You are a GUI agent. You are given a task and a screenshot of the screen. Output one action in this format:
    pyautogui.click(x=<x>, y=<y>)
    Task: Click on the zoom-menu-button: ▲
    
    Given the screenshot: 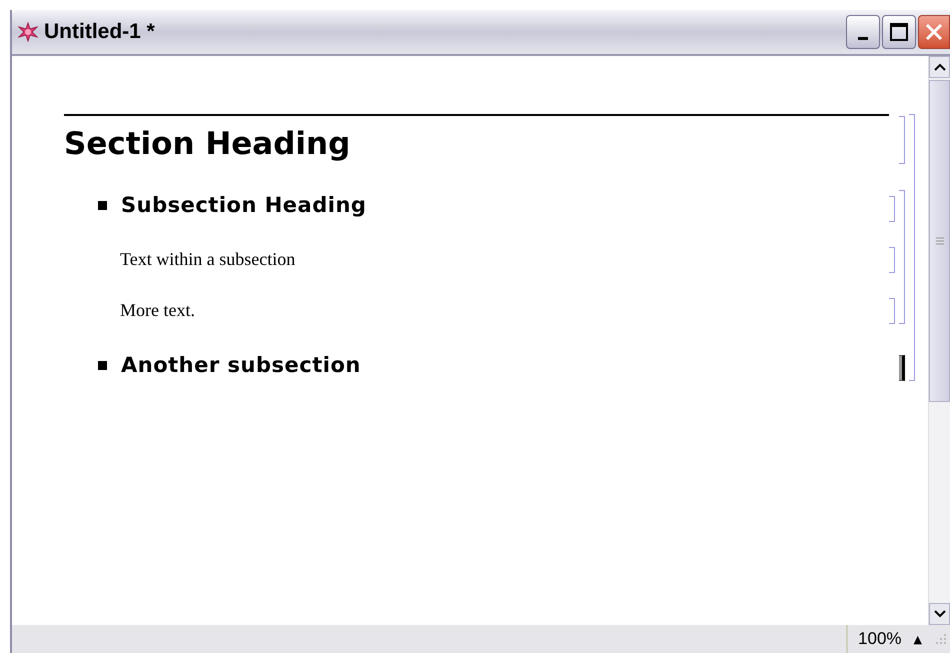 What is the action you would take?
    pyautogui.click(x=918, y=639)
    